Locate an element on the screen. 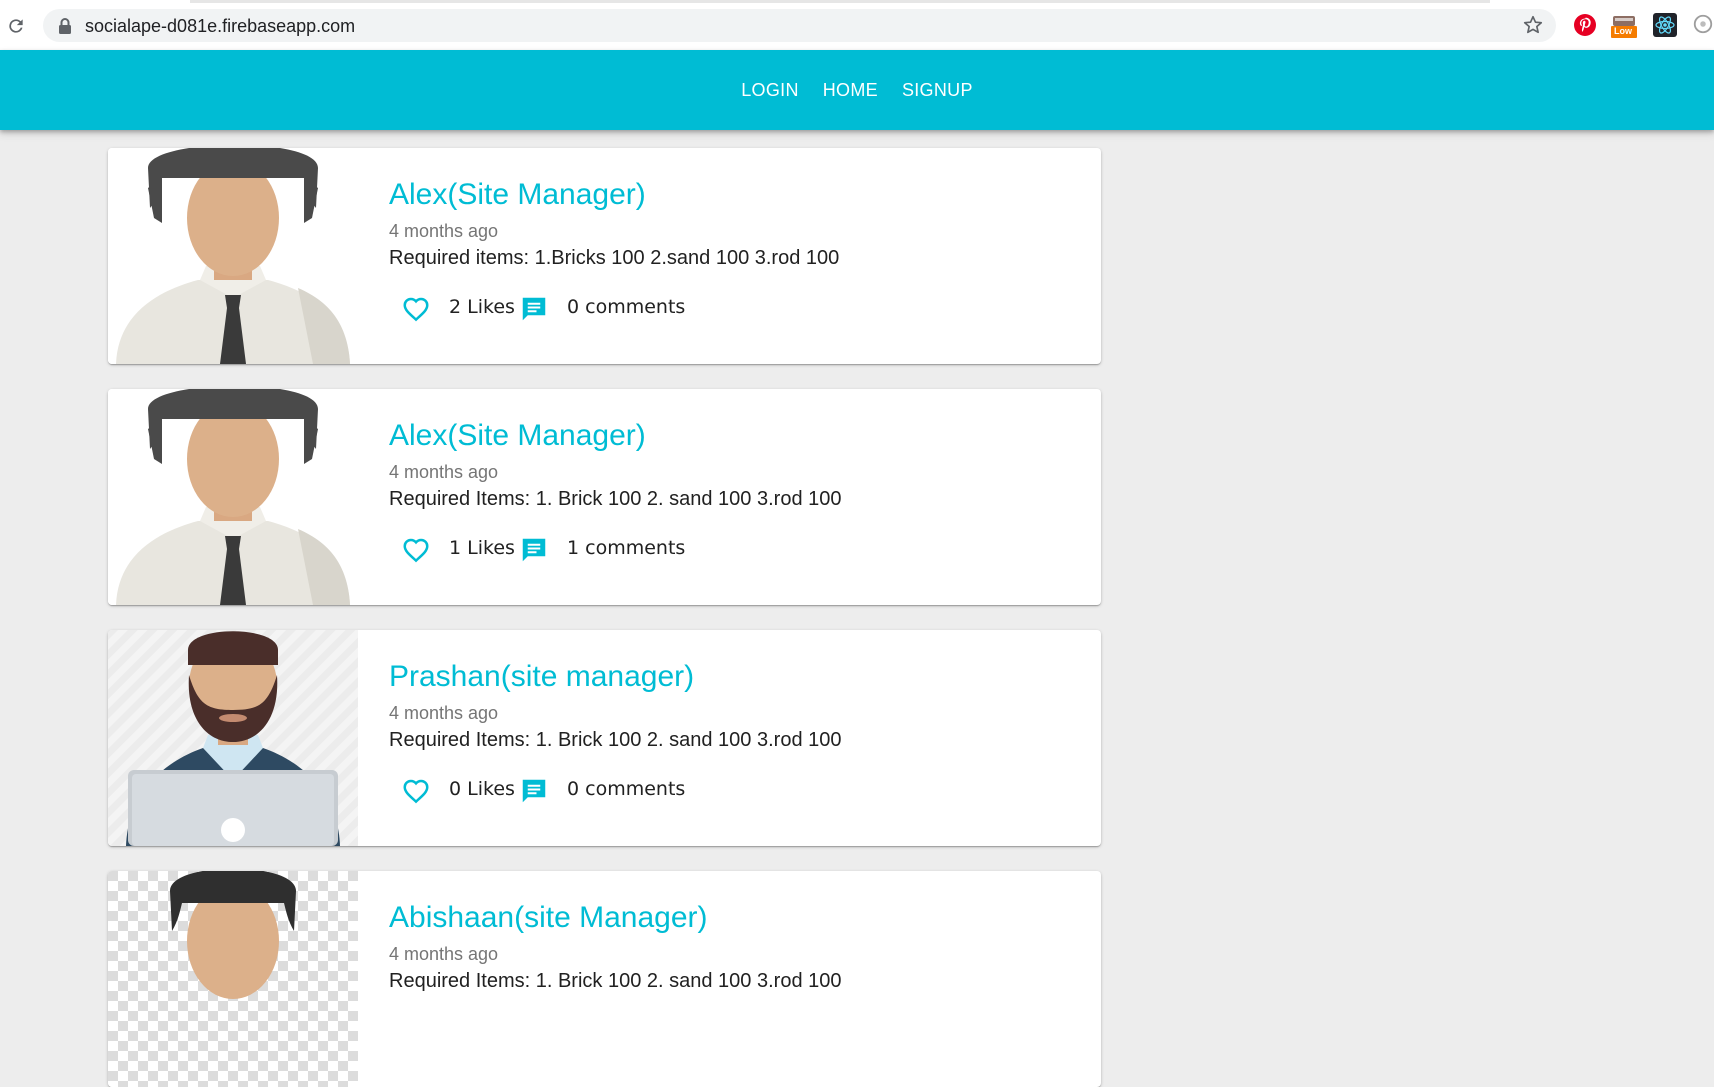 This screenshot has width=1714, height=1087. app-navbar: LOGIN HOME SIGNUP is located at coordinates (857, 90).